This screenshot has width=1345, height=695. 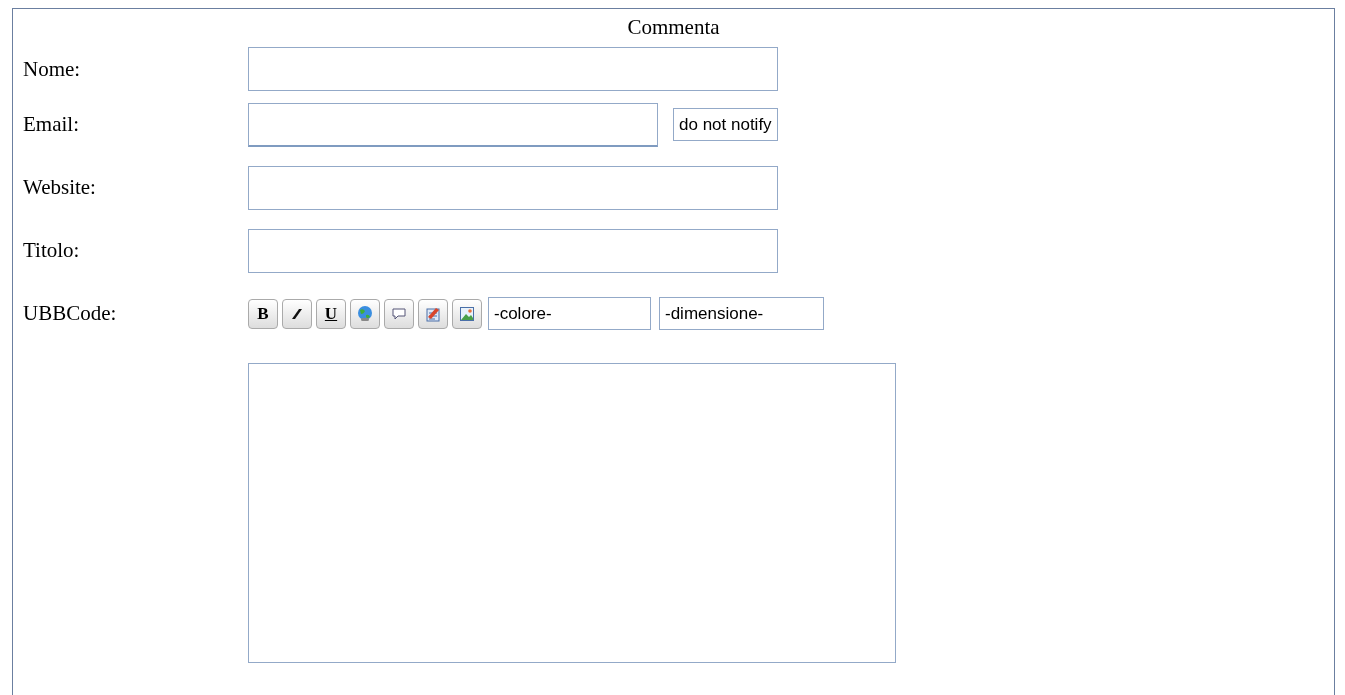 What do you see at coordinates (51, 124) in the screenshot?
I see `field-label: Email:` at bounding box center [51, 124].